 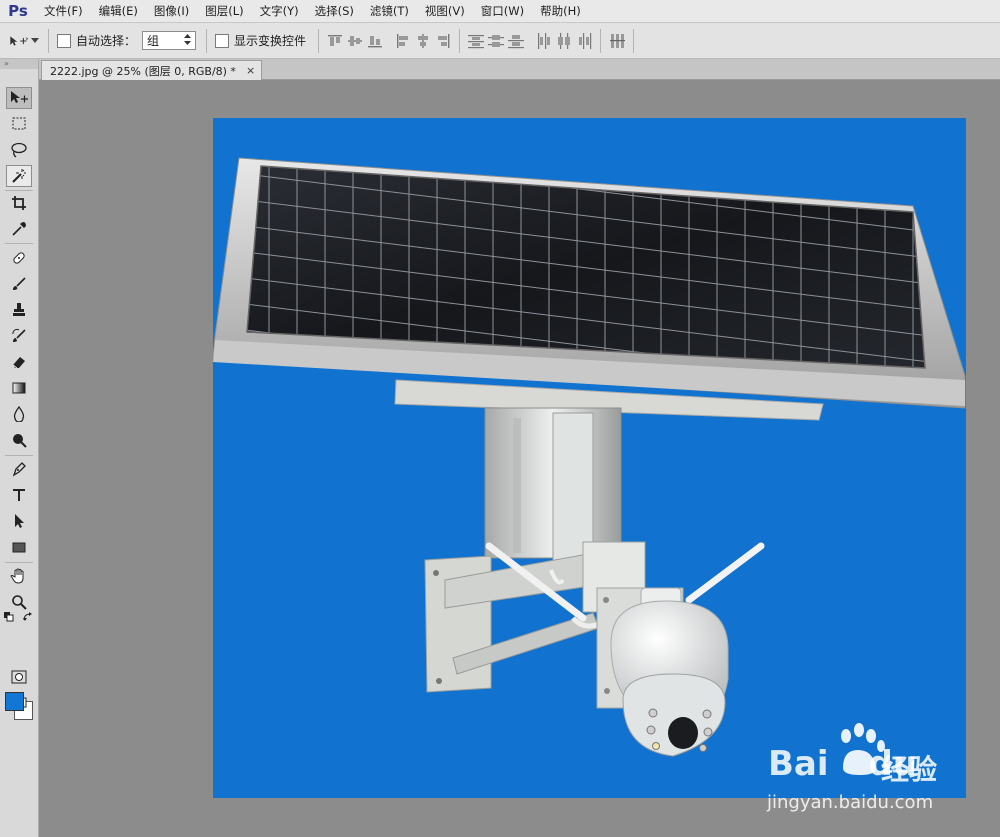 I want to click on align-bottom-edges-icon, so click(x=375, y=41).